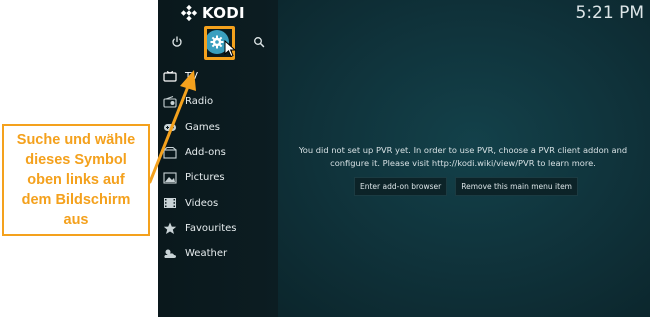 The image size is (650, 317). Describe the element at coordinates (230, 49) in the screenshot. I see `mouse-cursor-icon` at that location.